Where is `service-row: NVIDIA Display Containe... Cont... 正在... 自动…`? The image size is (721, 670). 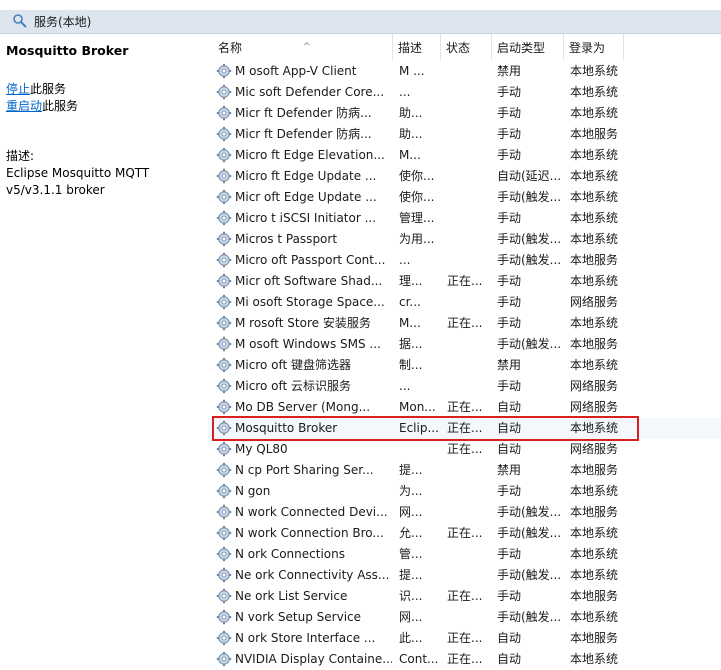
service-row: NVIDIA Display Containe... Cont... 正在... 自动… is located at coordinates (464, 659).